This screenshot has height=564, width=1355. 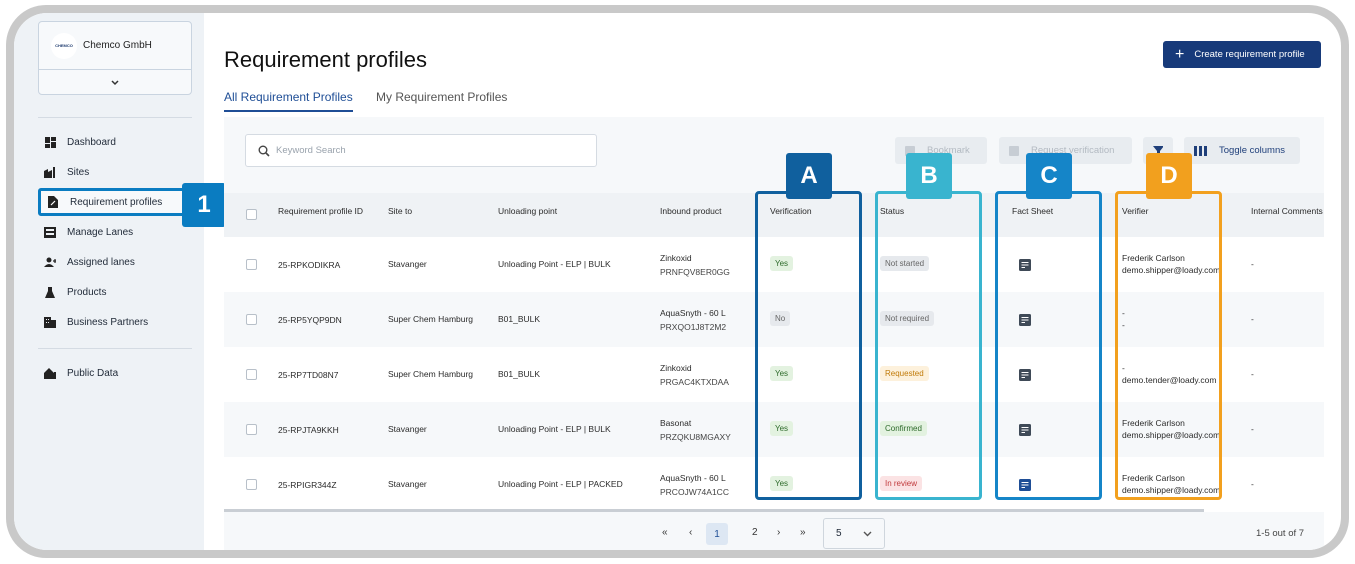 I want to click on profile-id: 25-RP5YQP9DN, so click(x=310, y=320).